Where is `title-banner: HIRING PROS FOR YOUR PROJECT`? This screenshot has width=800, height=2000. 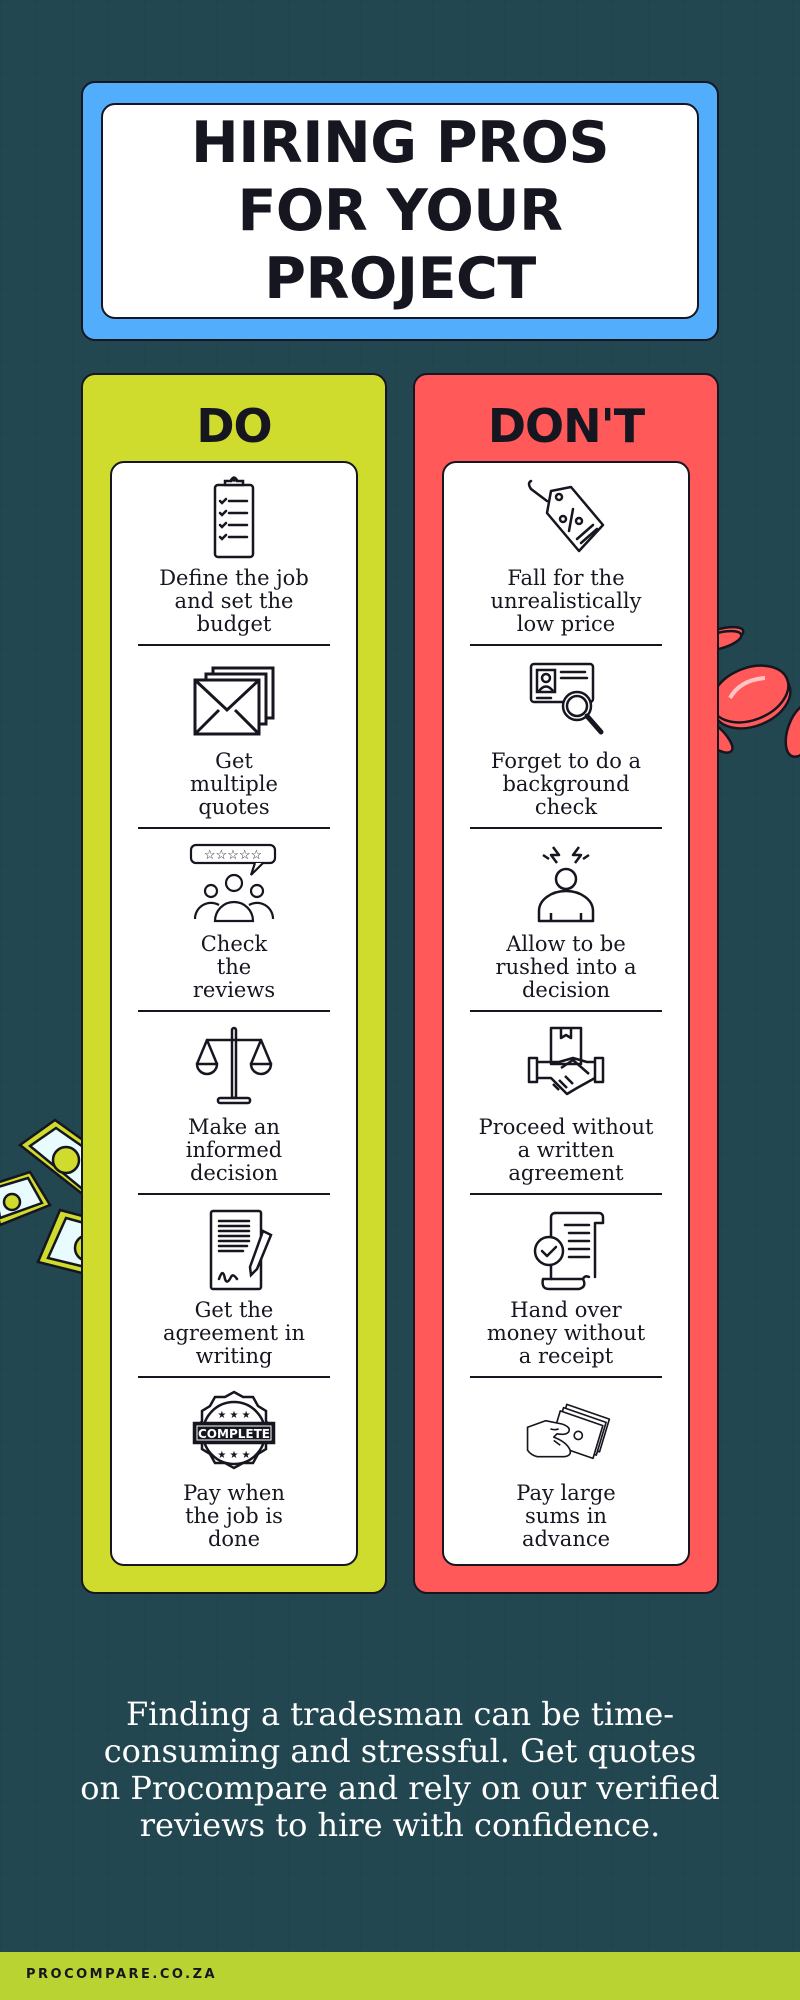
title-banner: HIRING PROS FOR YOUR PROJECT is located at coordinates (400, 211).